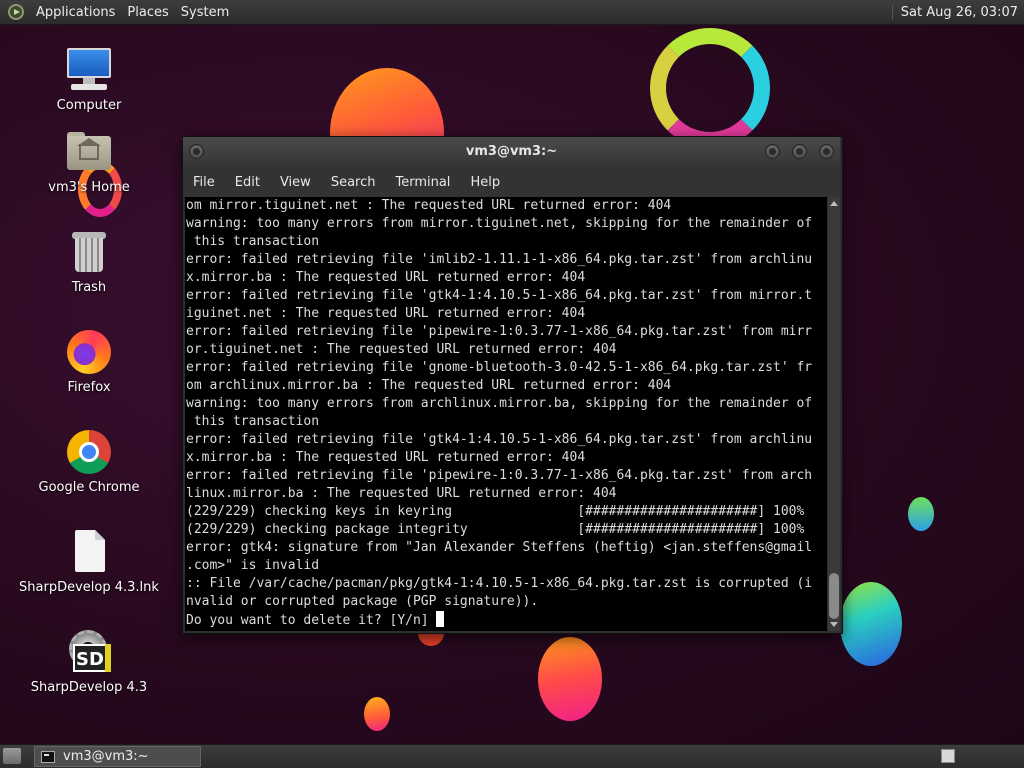 This screenshot has height=768, width=1024. Describe the element at coordinates (89, 587) in the screenshot. I see `desktop-icon-label: SharpDevelop 4.3.lnk` at that location.